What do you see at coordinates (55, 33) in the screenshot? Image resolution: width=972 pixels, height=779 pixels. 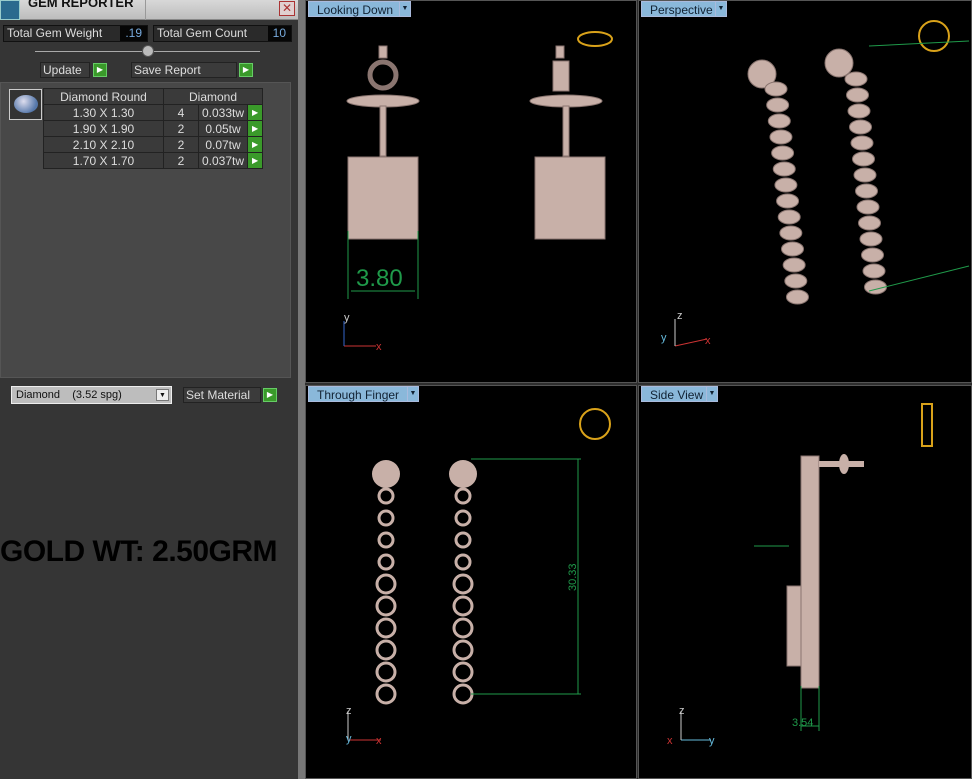 I see `total-weight-label: Total Gem Weight` at bounding box center [55, 33].